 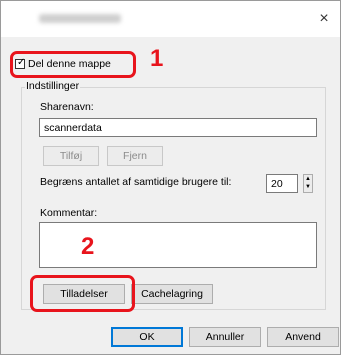 I want to click on comment-label: Kommentar:, so click(x=69, y=213).